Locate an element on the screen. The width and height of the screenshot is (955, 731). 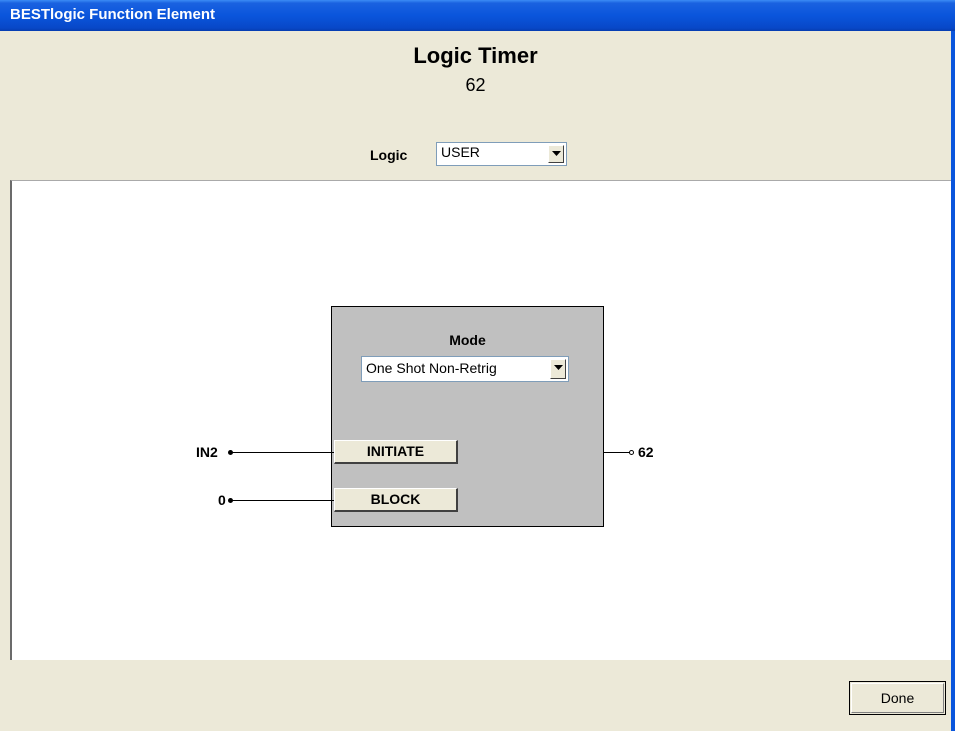
window-title: BESTlogic Function Element is located at coordinates (113, 14).